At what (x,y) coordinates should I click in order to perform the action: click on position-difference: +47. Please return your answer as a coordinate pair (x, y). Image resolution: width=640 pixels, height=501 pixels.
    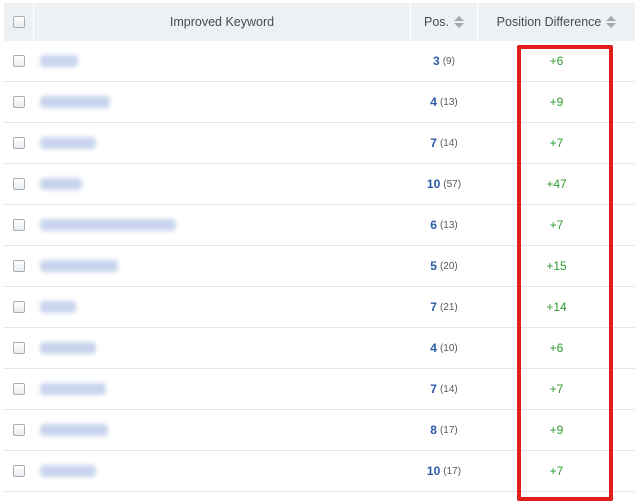
    Looking at the image, I should click on (556, 184).